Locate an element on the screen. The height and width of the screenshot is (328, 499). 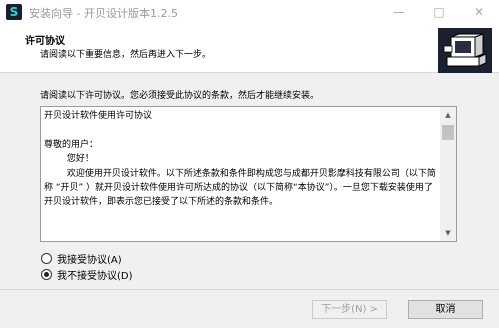
wizard-header: 许可协议 请阅读以下重要信息，然后再进入下一步。 is located at coordinates (249, 49).